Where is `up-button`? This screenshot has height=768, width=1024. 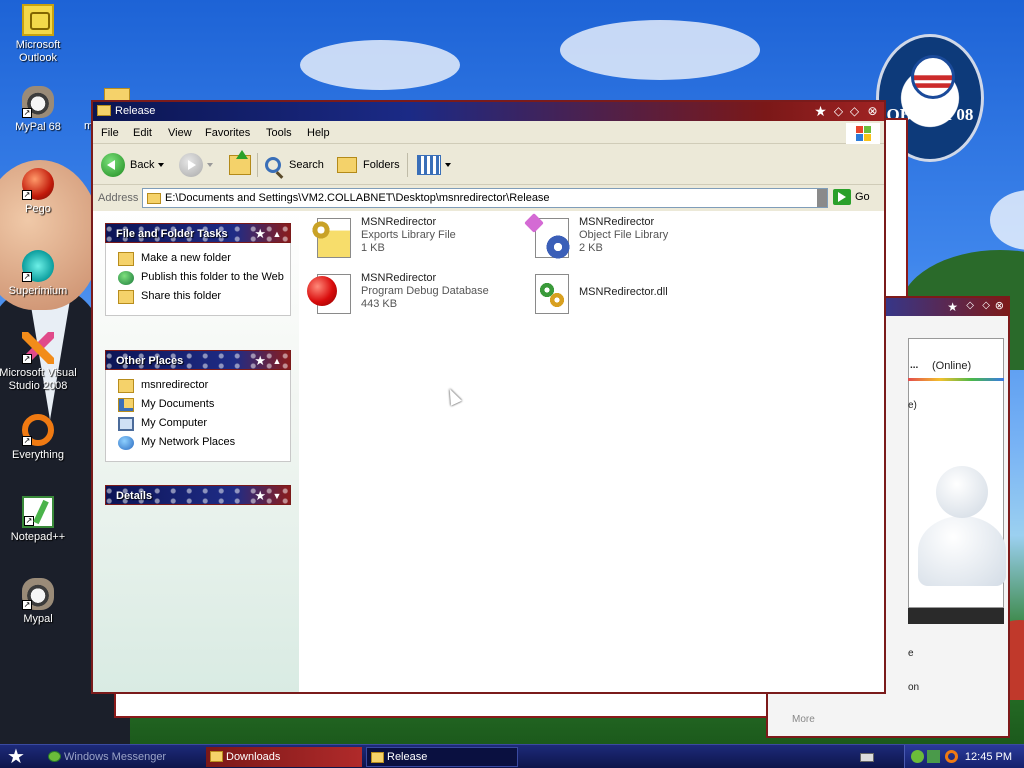 up-button is located at coordinates (240, 164).